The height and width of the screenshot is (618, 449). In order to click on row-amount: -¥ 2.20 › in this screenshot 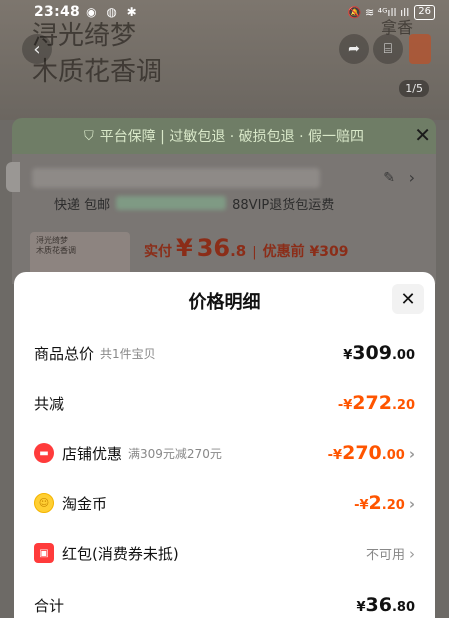, I will do `click(384, 503)`.